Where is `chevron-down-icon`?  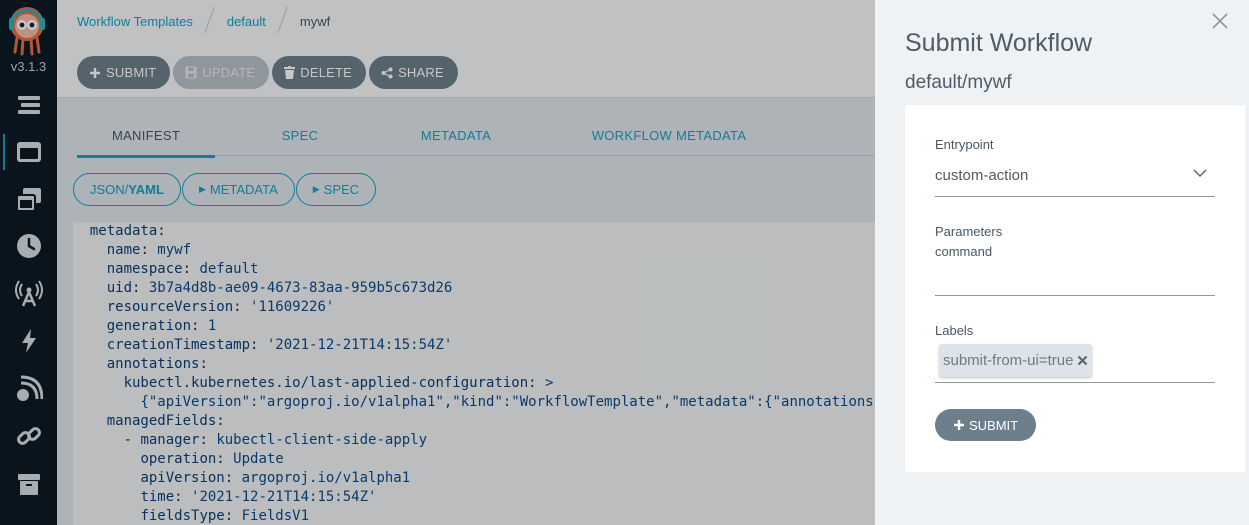
chevron-down-icon is located at coordinates (1200, 173).